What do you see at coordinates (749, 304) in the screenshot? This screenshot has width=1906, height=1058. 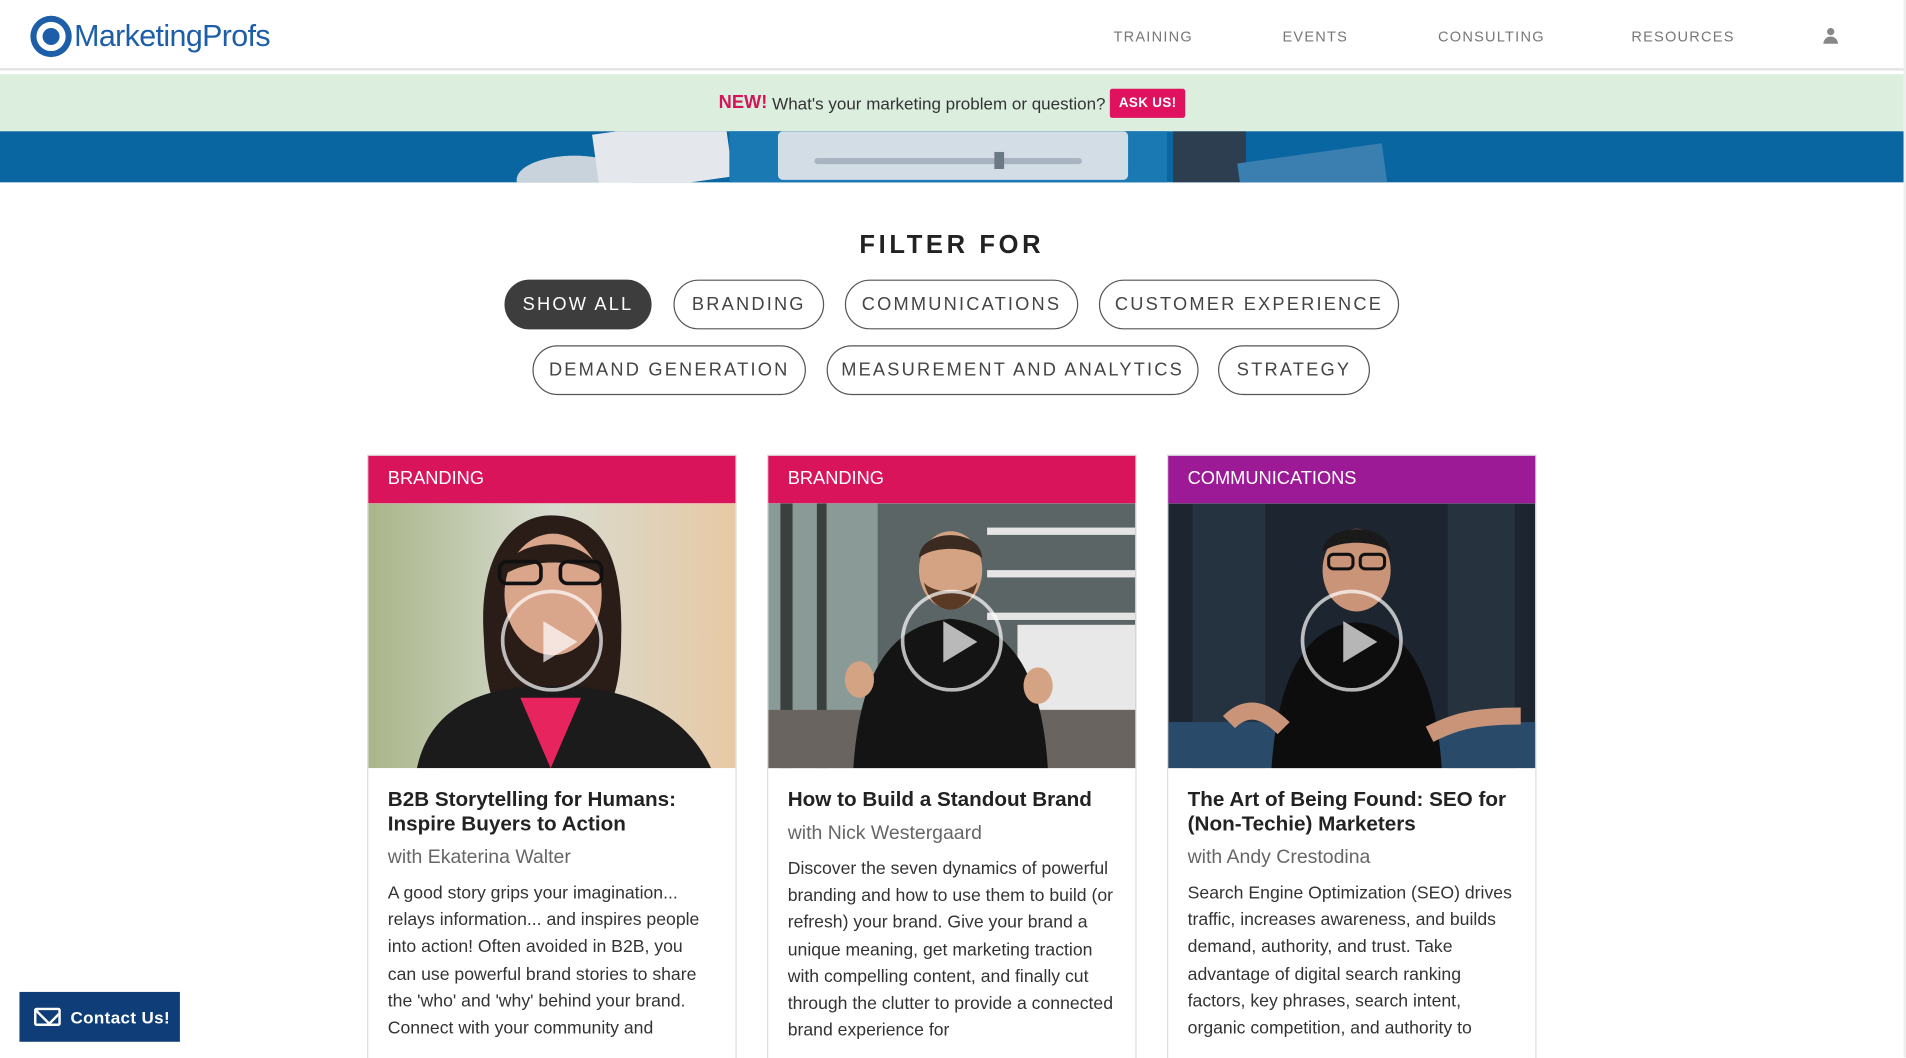 I see `filter-branding: BRANDING` at bounding box center [749, 304].